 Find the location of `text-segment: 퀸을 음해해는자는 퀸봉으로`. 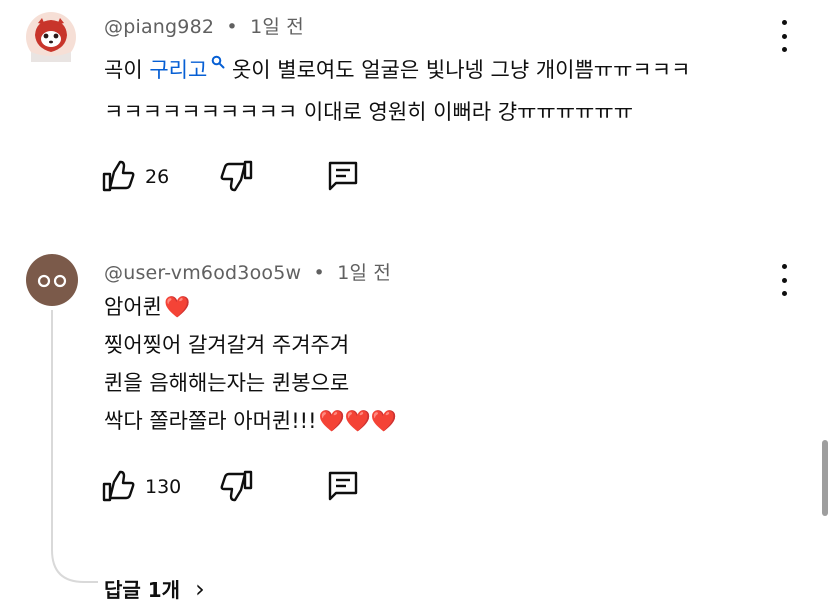

text-segment: 퀸을 음해해는자는 퀸봉으로 is located at coordinates (227, 383).